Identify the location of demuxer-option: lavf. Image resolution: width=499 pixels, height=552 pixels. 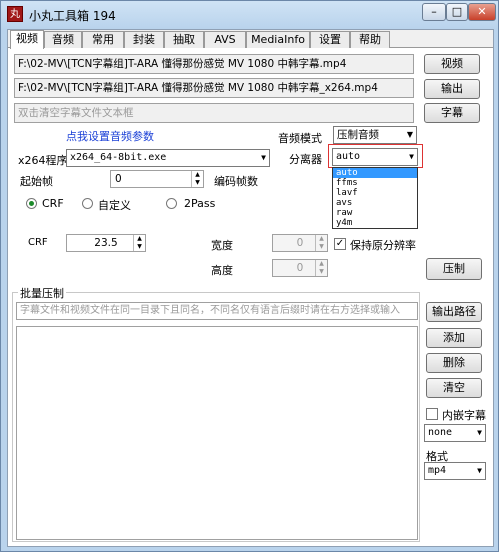
(375, 193).